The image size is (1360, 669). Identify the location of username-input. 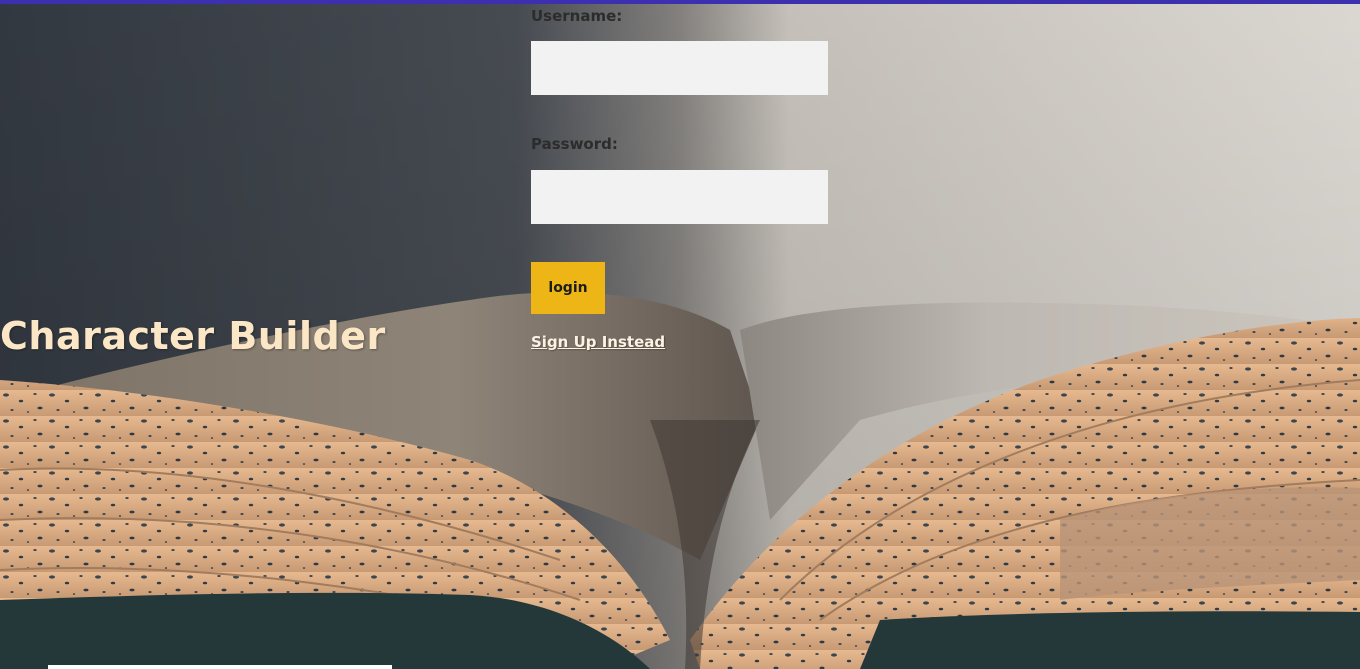
(679, 68).